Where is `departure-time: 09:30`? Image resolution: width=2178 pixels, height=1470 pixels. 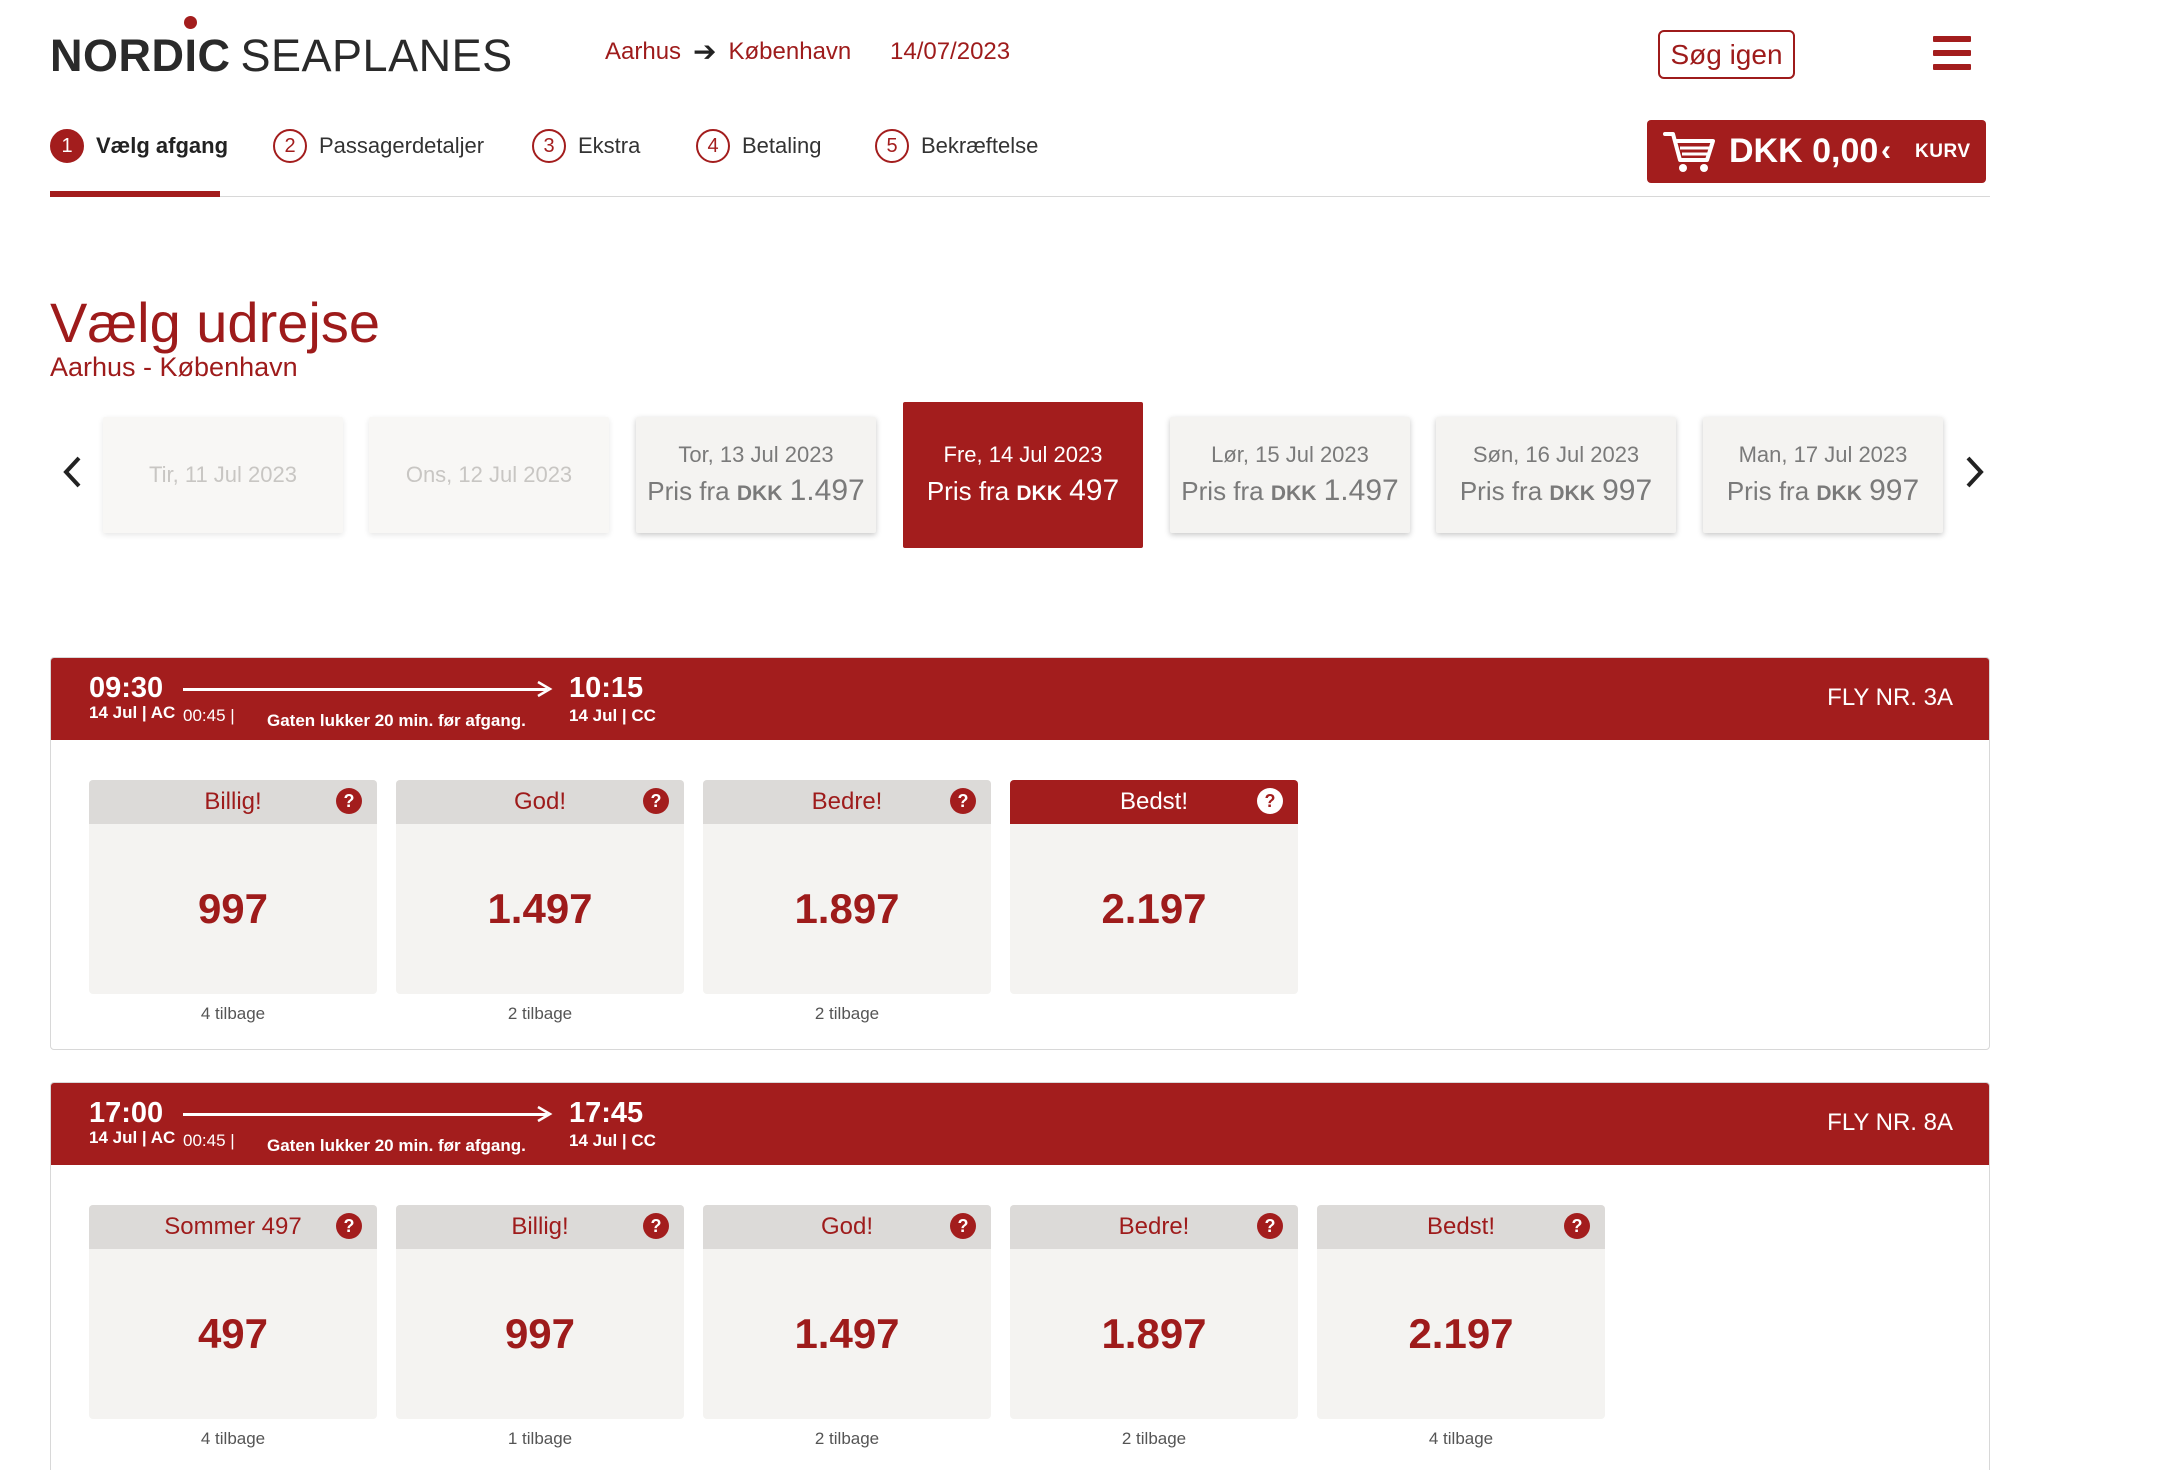 departure-time: 09:30 is located at coordinates (126, 688).